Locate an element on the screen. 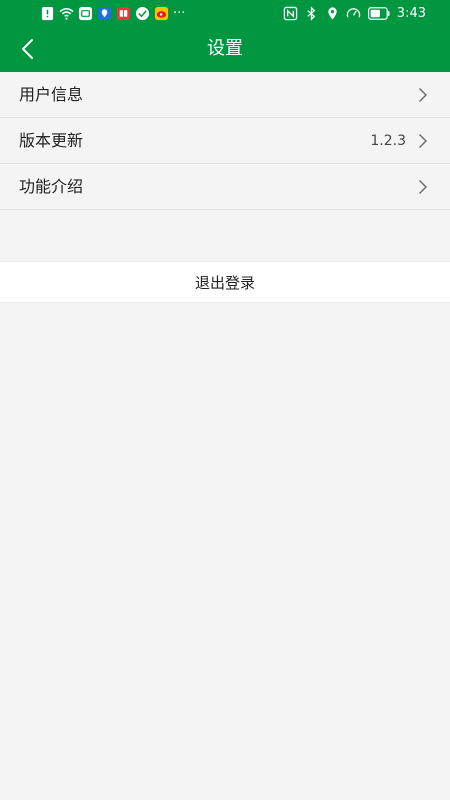  page-title: 设置 is located at coordinates (225, 48).